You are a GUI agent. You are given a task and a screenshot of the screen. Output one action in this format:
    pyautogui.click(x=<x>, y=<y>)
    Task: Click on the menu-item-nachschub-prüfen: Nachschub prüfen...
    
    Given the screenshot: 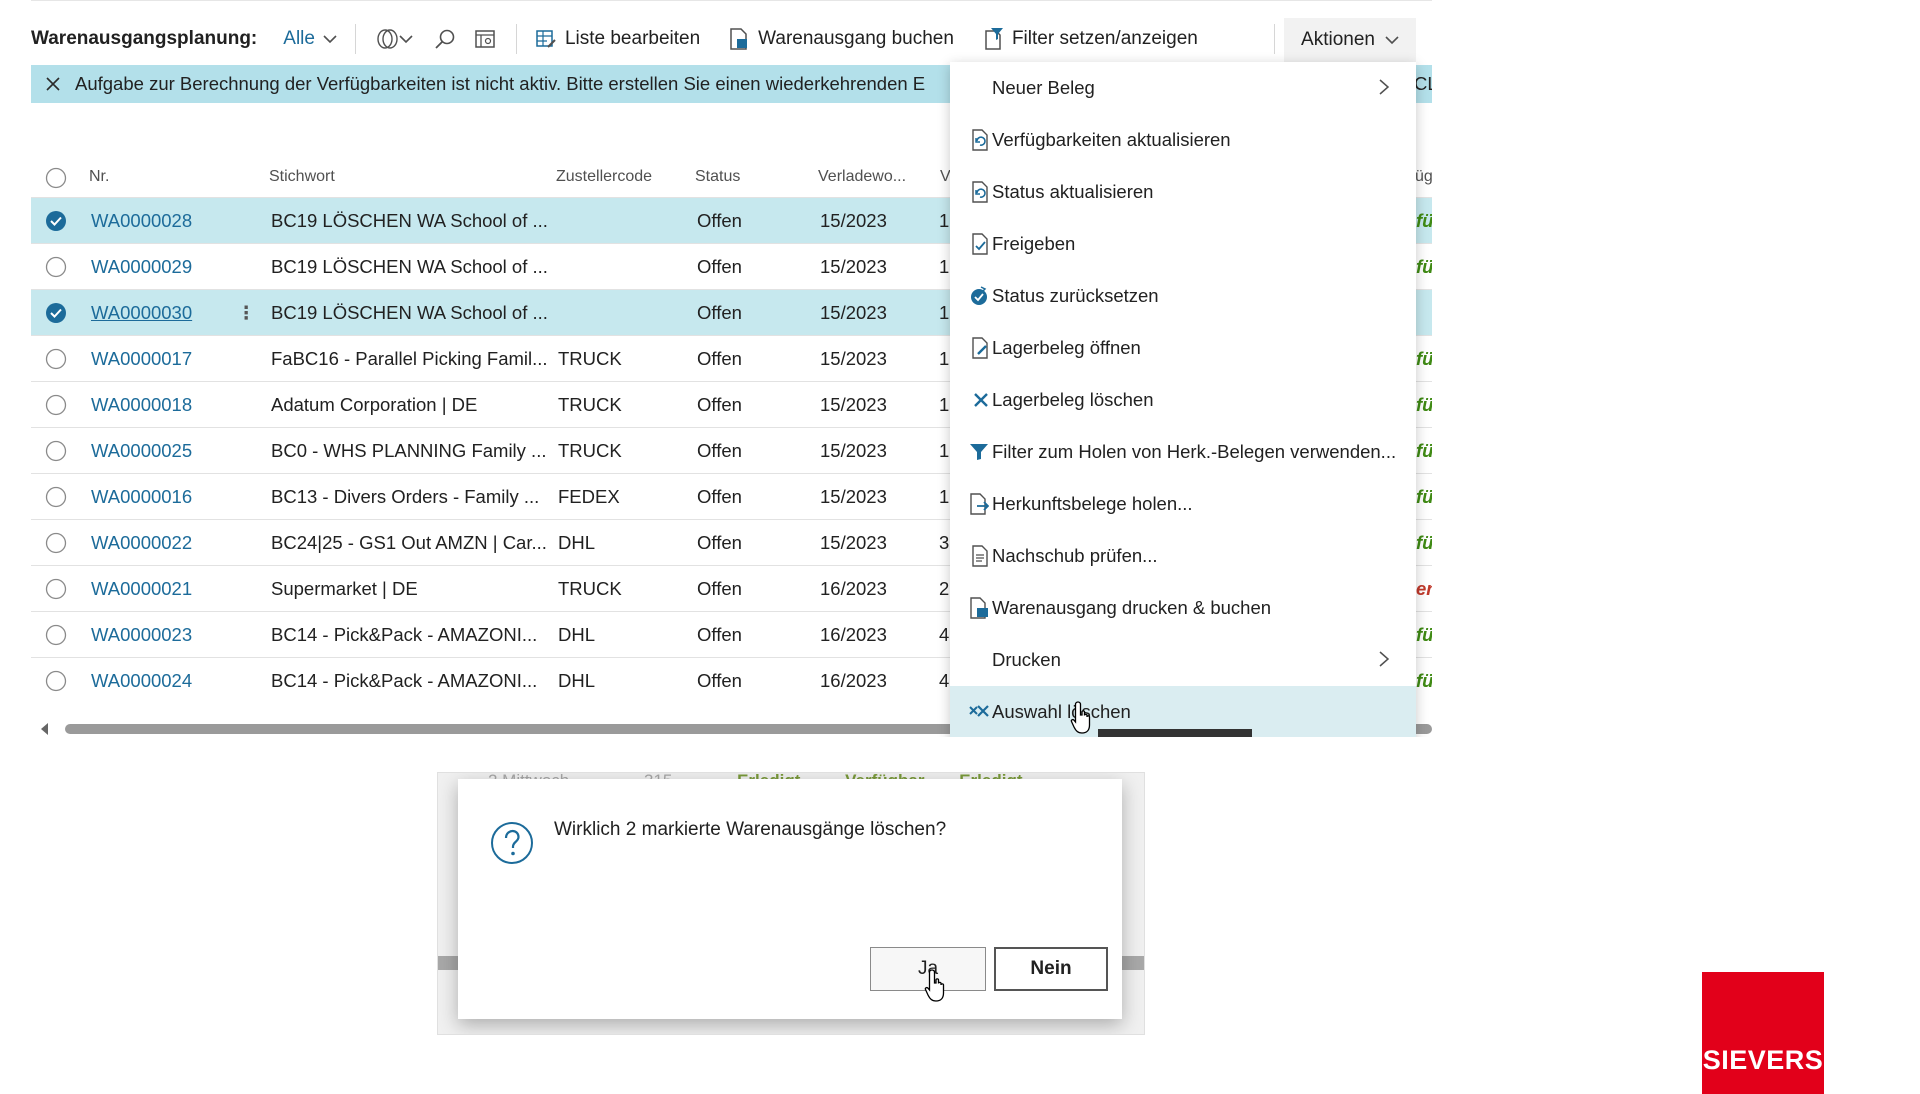 What is the action you would take?
    pyautogui.click(x=1183, y=556)
    